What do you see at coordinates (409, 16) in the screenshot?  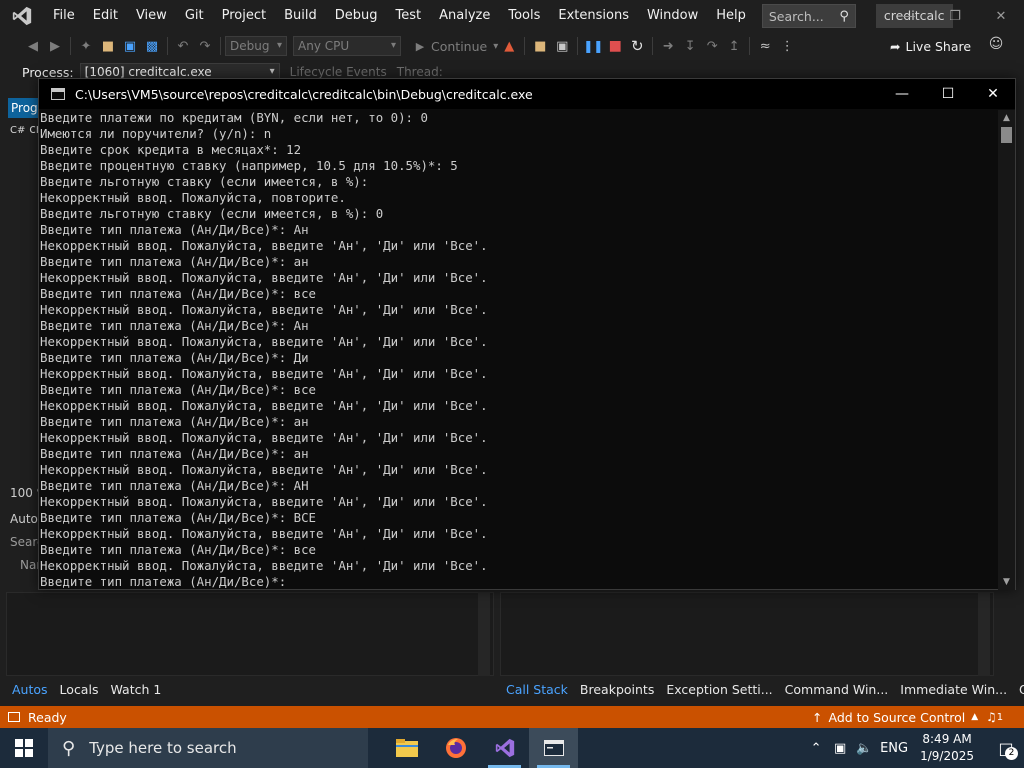 I see `menu-test: Test` at bounding box center [409, 16].